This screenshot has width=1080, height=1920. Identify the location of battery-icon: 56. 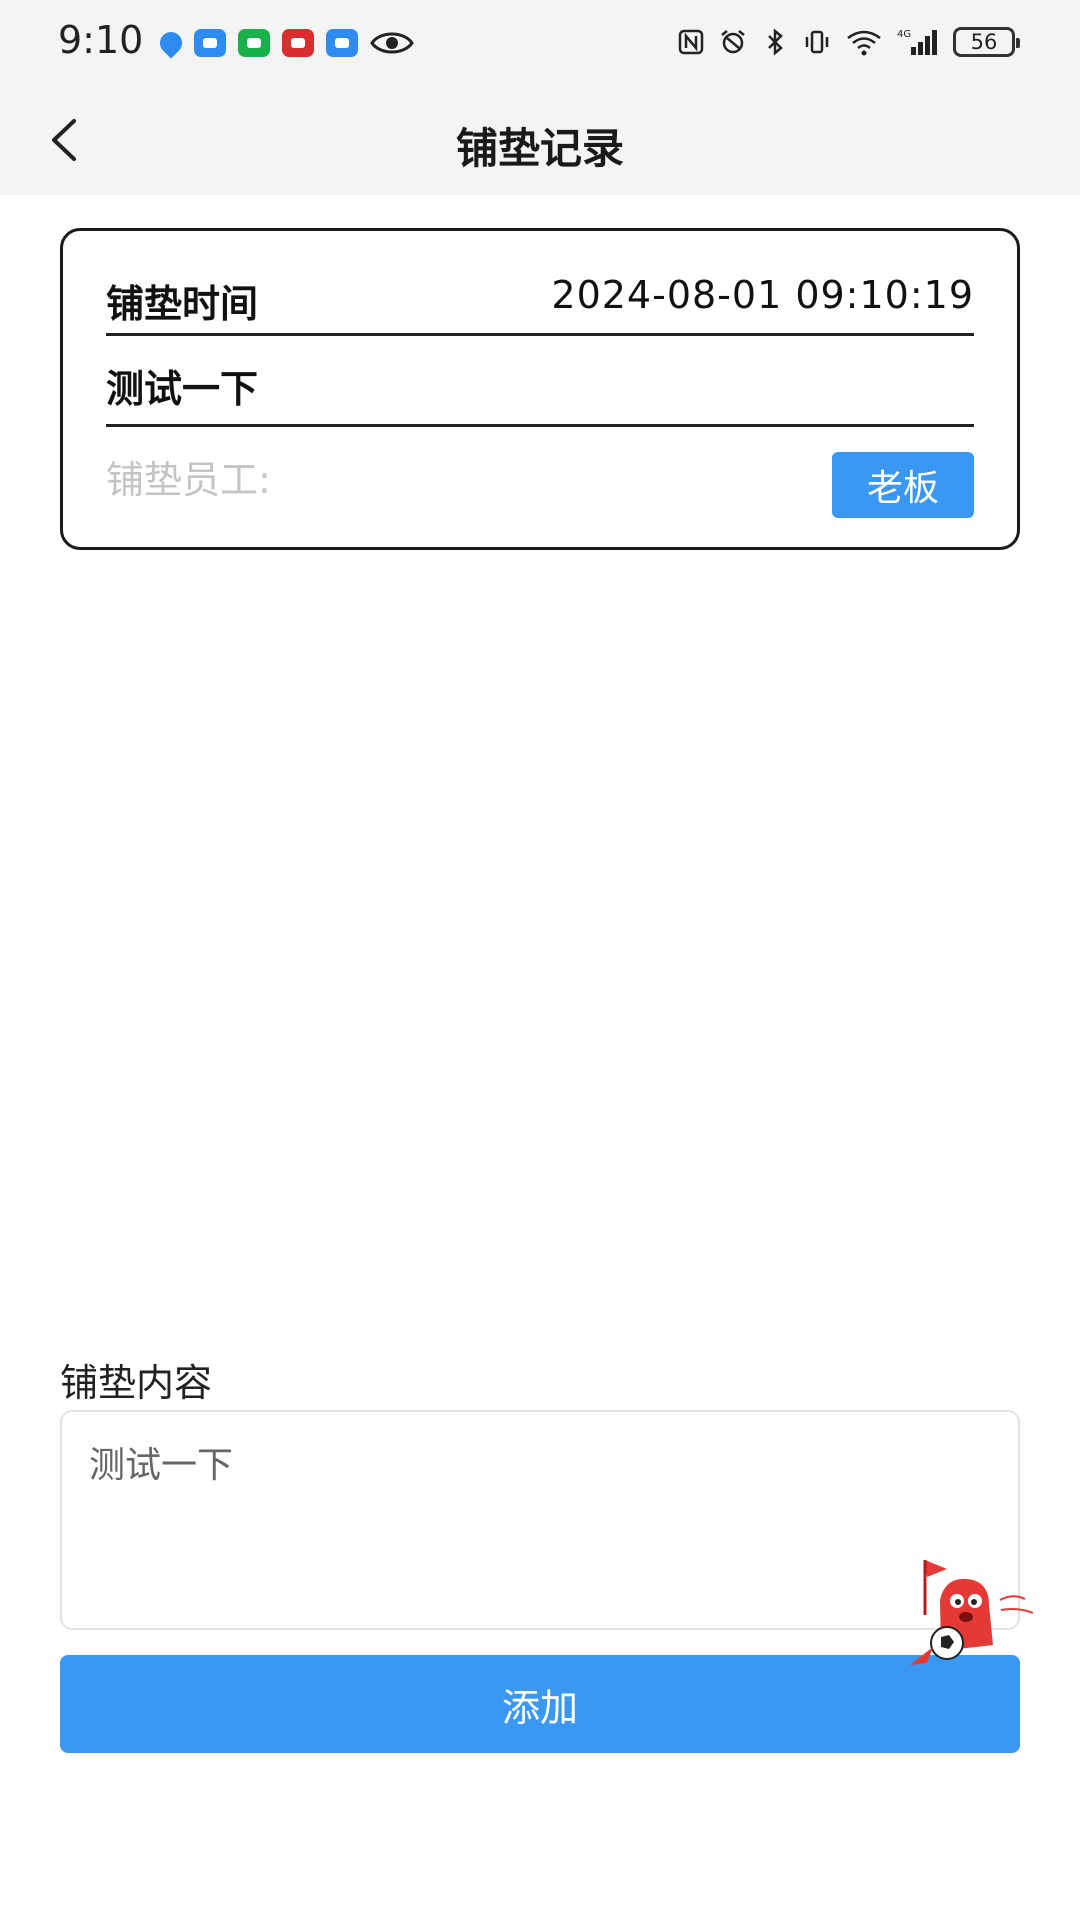
(986, 42).